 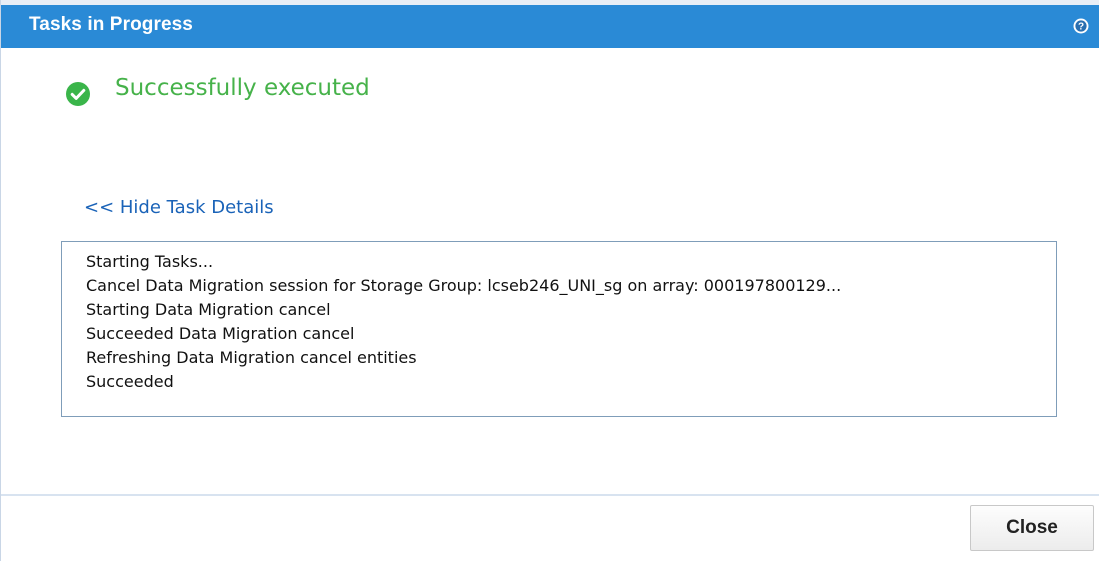 What do you see at coordinates (1032, 528) in the screenshot?
I see `close-button: Close` at bounding box center [1032, 528].